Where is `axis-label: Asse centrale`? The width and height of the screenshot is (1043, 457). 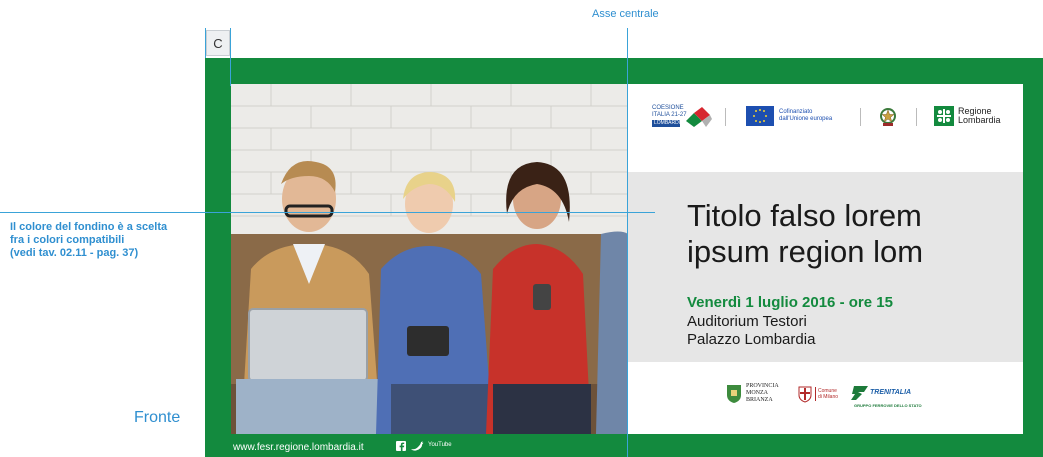
axis-label: Asse centrale is located at coordinates (625, 14).